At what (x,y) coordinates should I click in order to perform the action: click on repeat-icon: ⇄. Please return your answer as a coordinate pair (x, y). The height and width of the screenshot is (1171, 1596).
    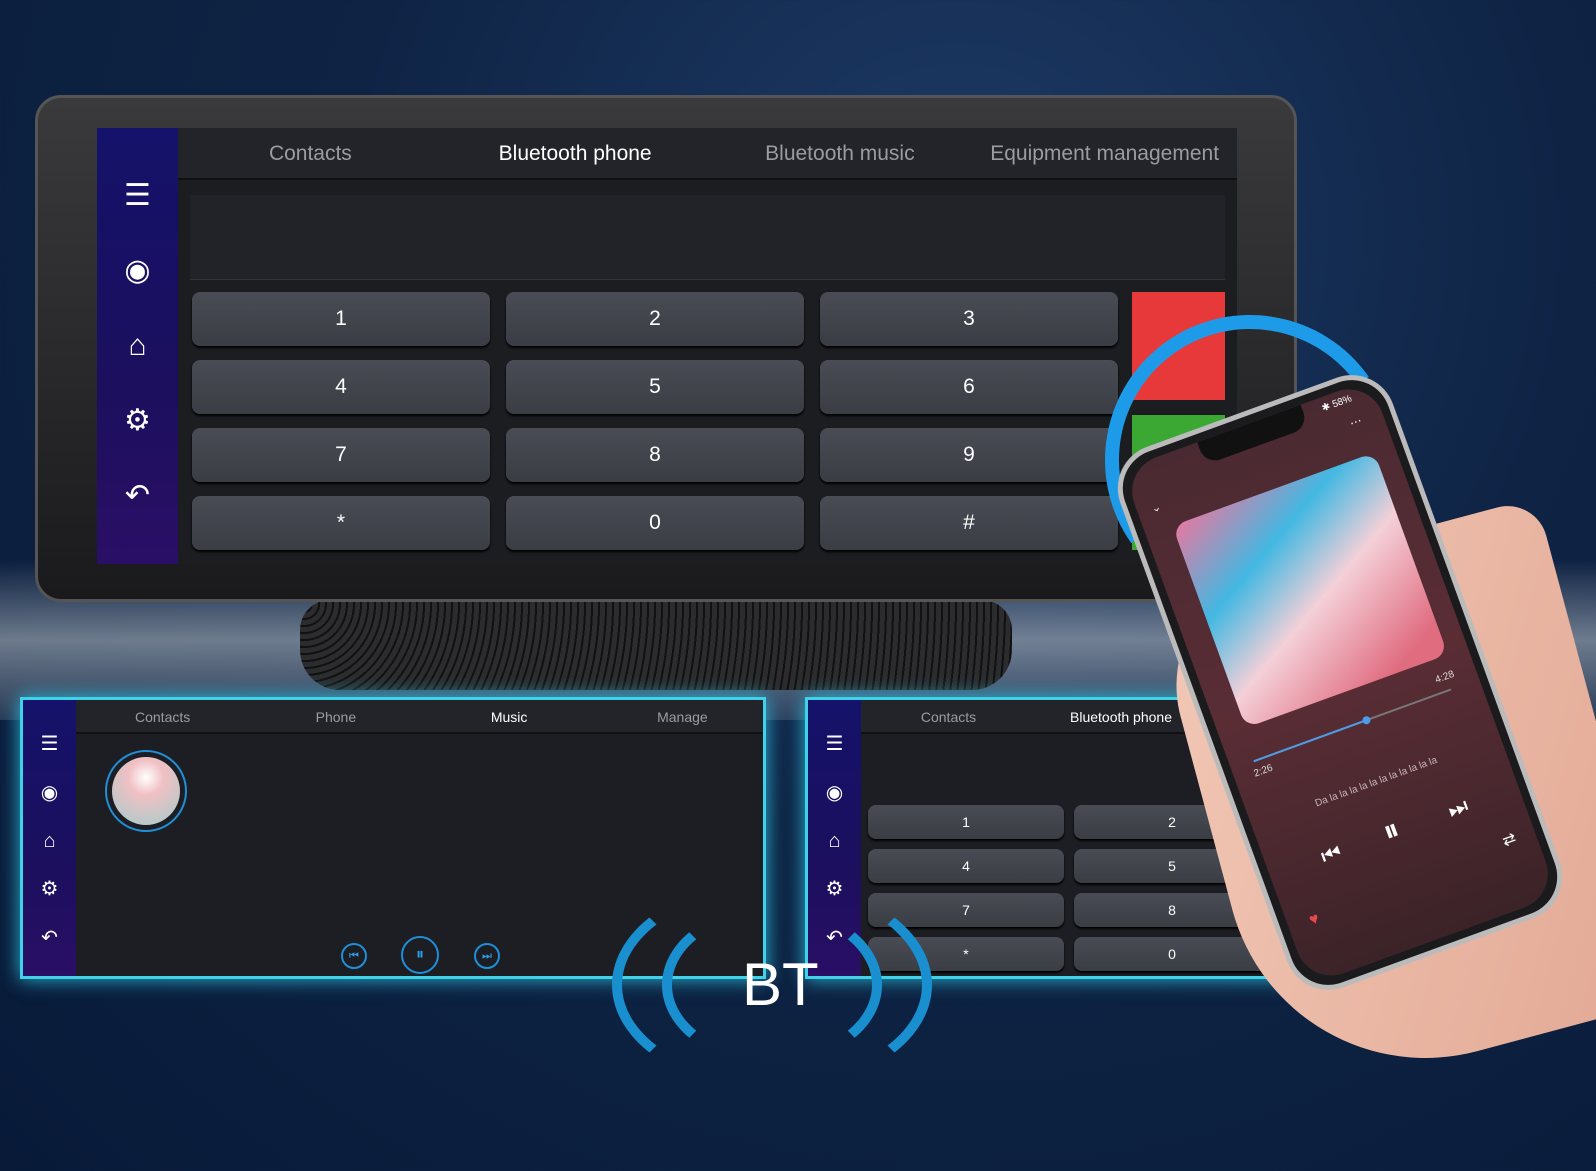
    Looking at the image, I should click on (1509, 839).